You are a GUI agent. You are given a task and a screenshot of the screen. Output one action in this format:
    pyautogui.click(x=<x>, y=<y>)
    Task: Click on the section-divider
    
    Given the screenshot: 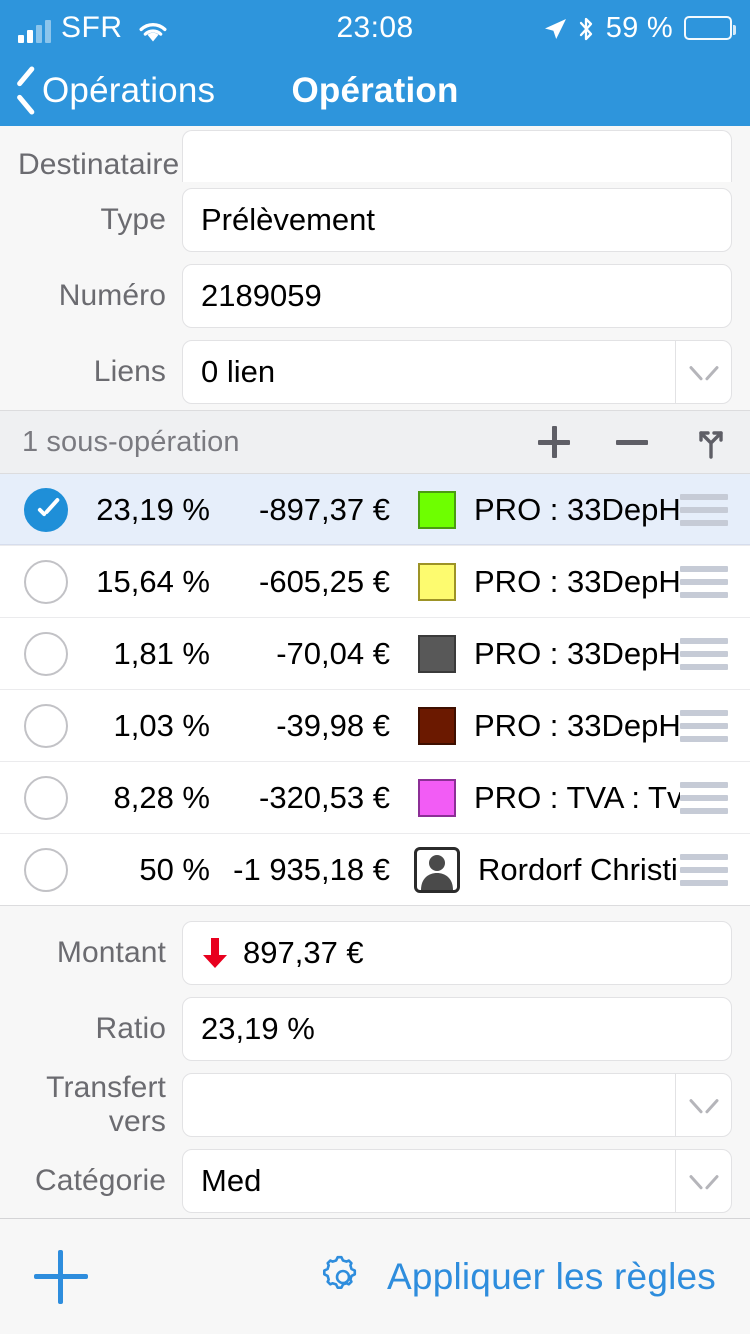 What is the action you would take?
    pyautogui.click(x=375, y=910)
    